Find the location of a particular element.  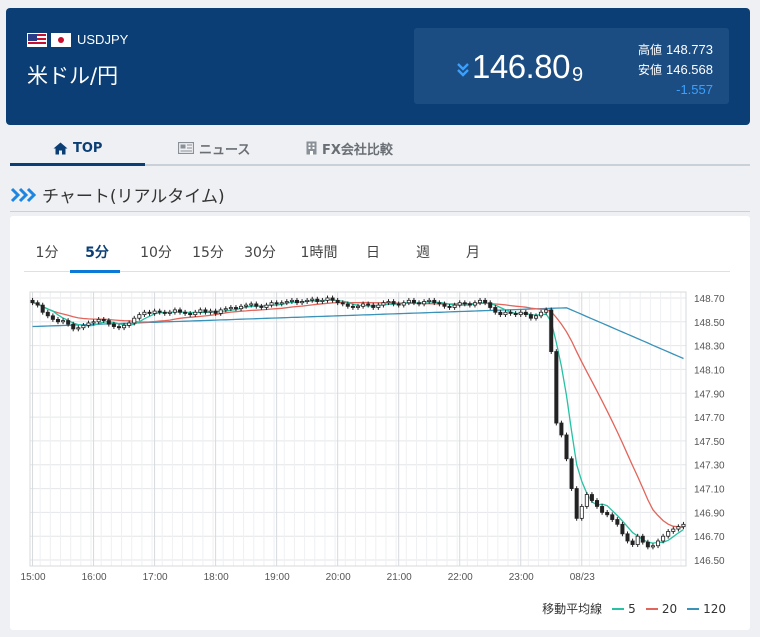

period-5min: 5分 is located at coordinates (97, 252).